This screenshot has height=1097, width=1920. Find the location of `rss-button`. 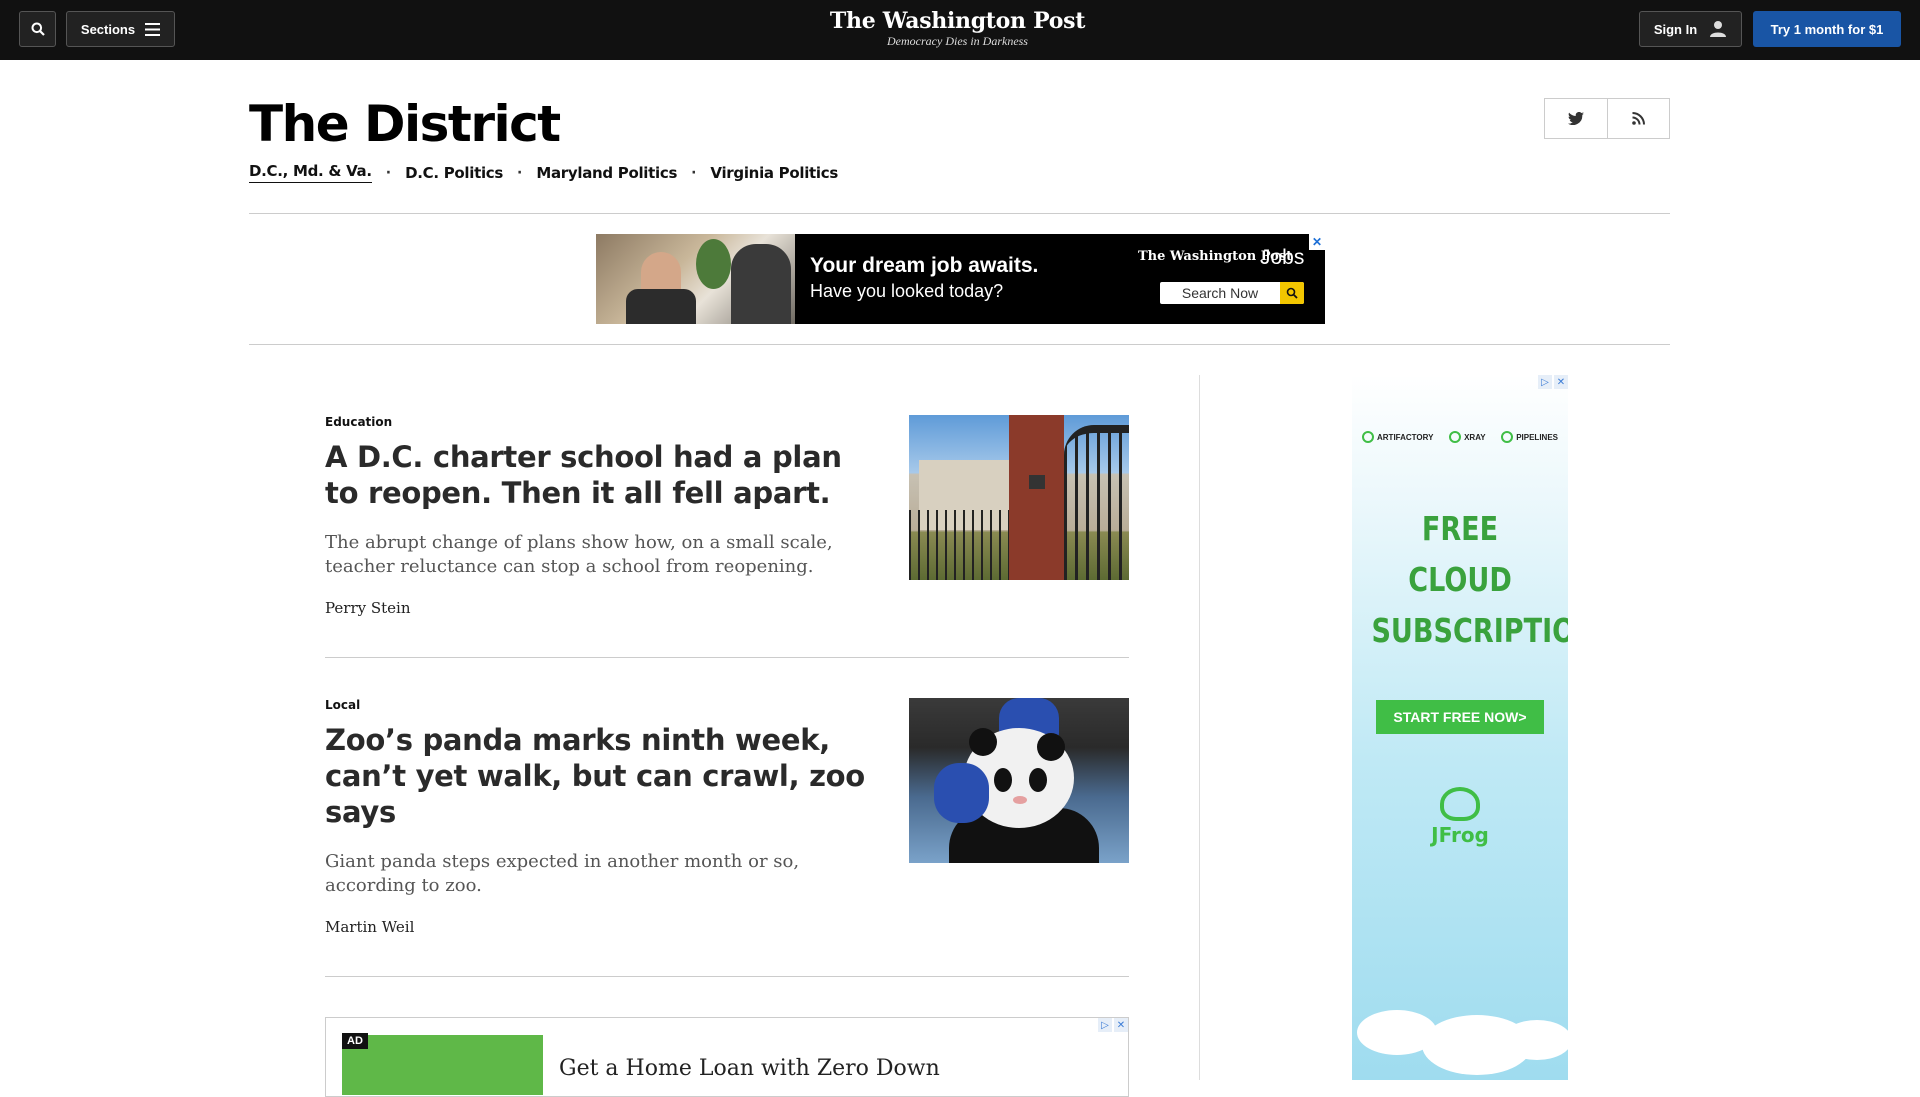

rss-button is located at coordinates (1637, 118).